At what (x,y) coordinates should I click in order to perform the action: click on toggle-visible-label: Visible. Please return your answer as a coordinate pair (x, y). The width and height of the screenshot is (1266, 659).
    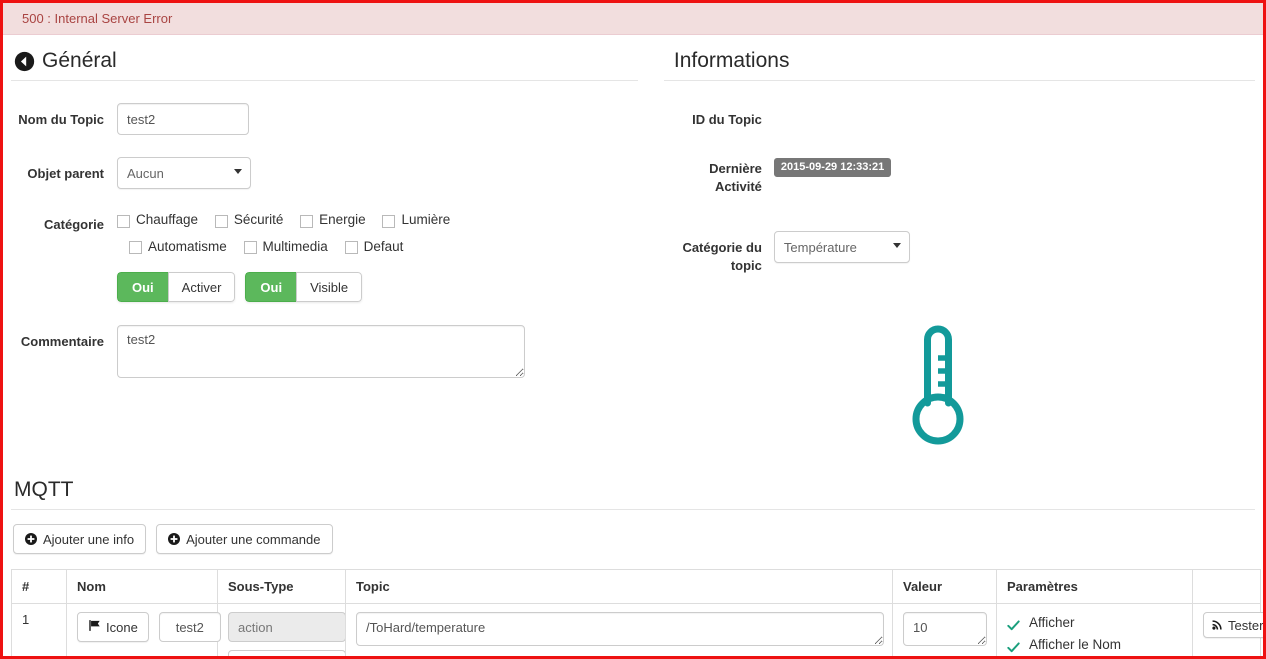
    Looking at the image, I should click on (329, 287).